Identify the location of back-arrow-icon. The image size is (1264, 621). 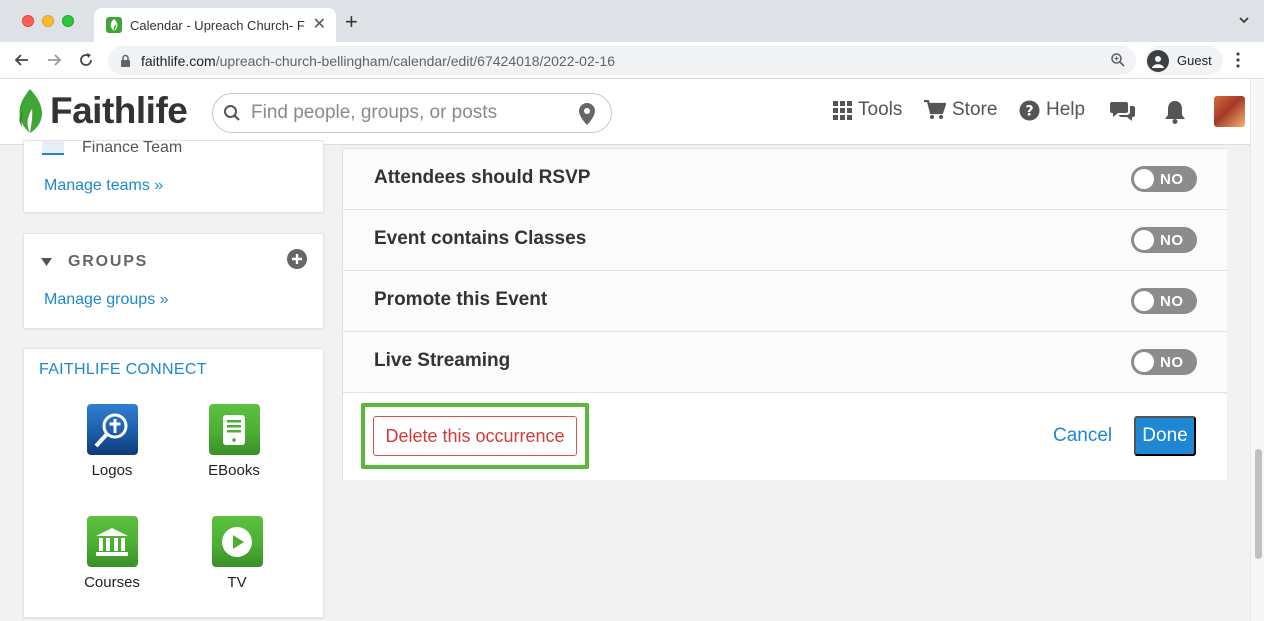
(22, 60).